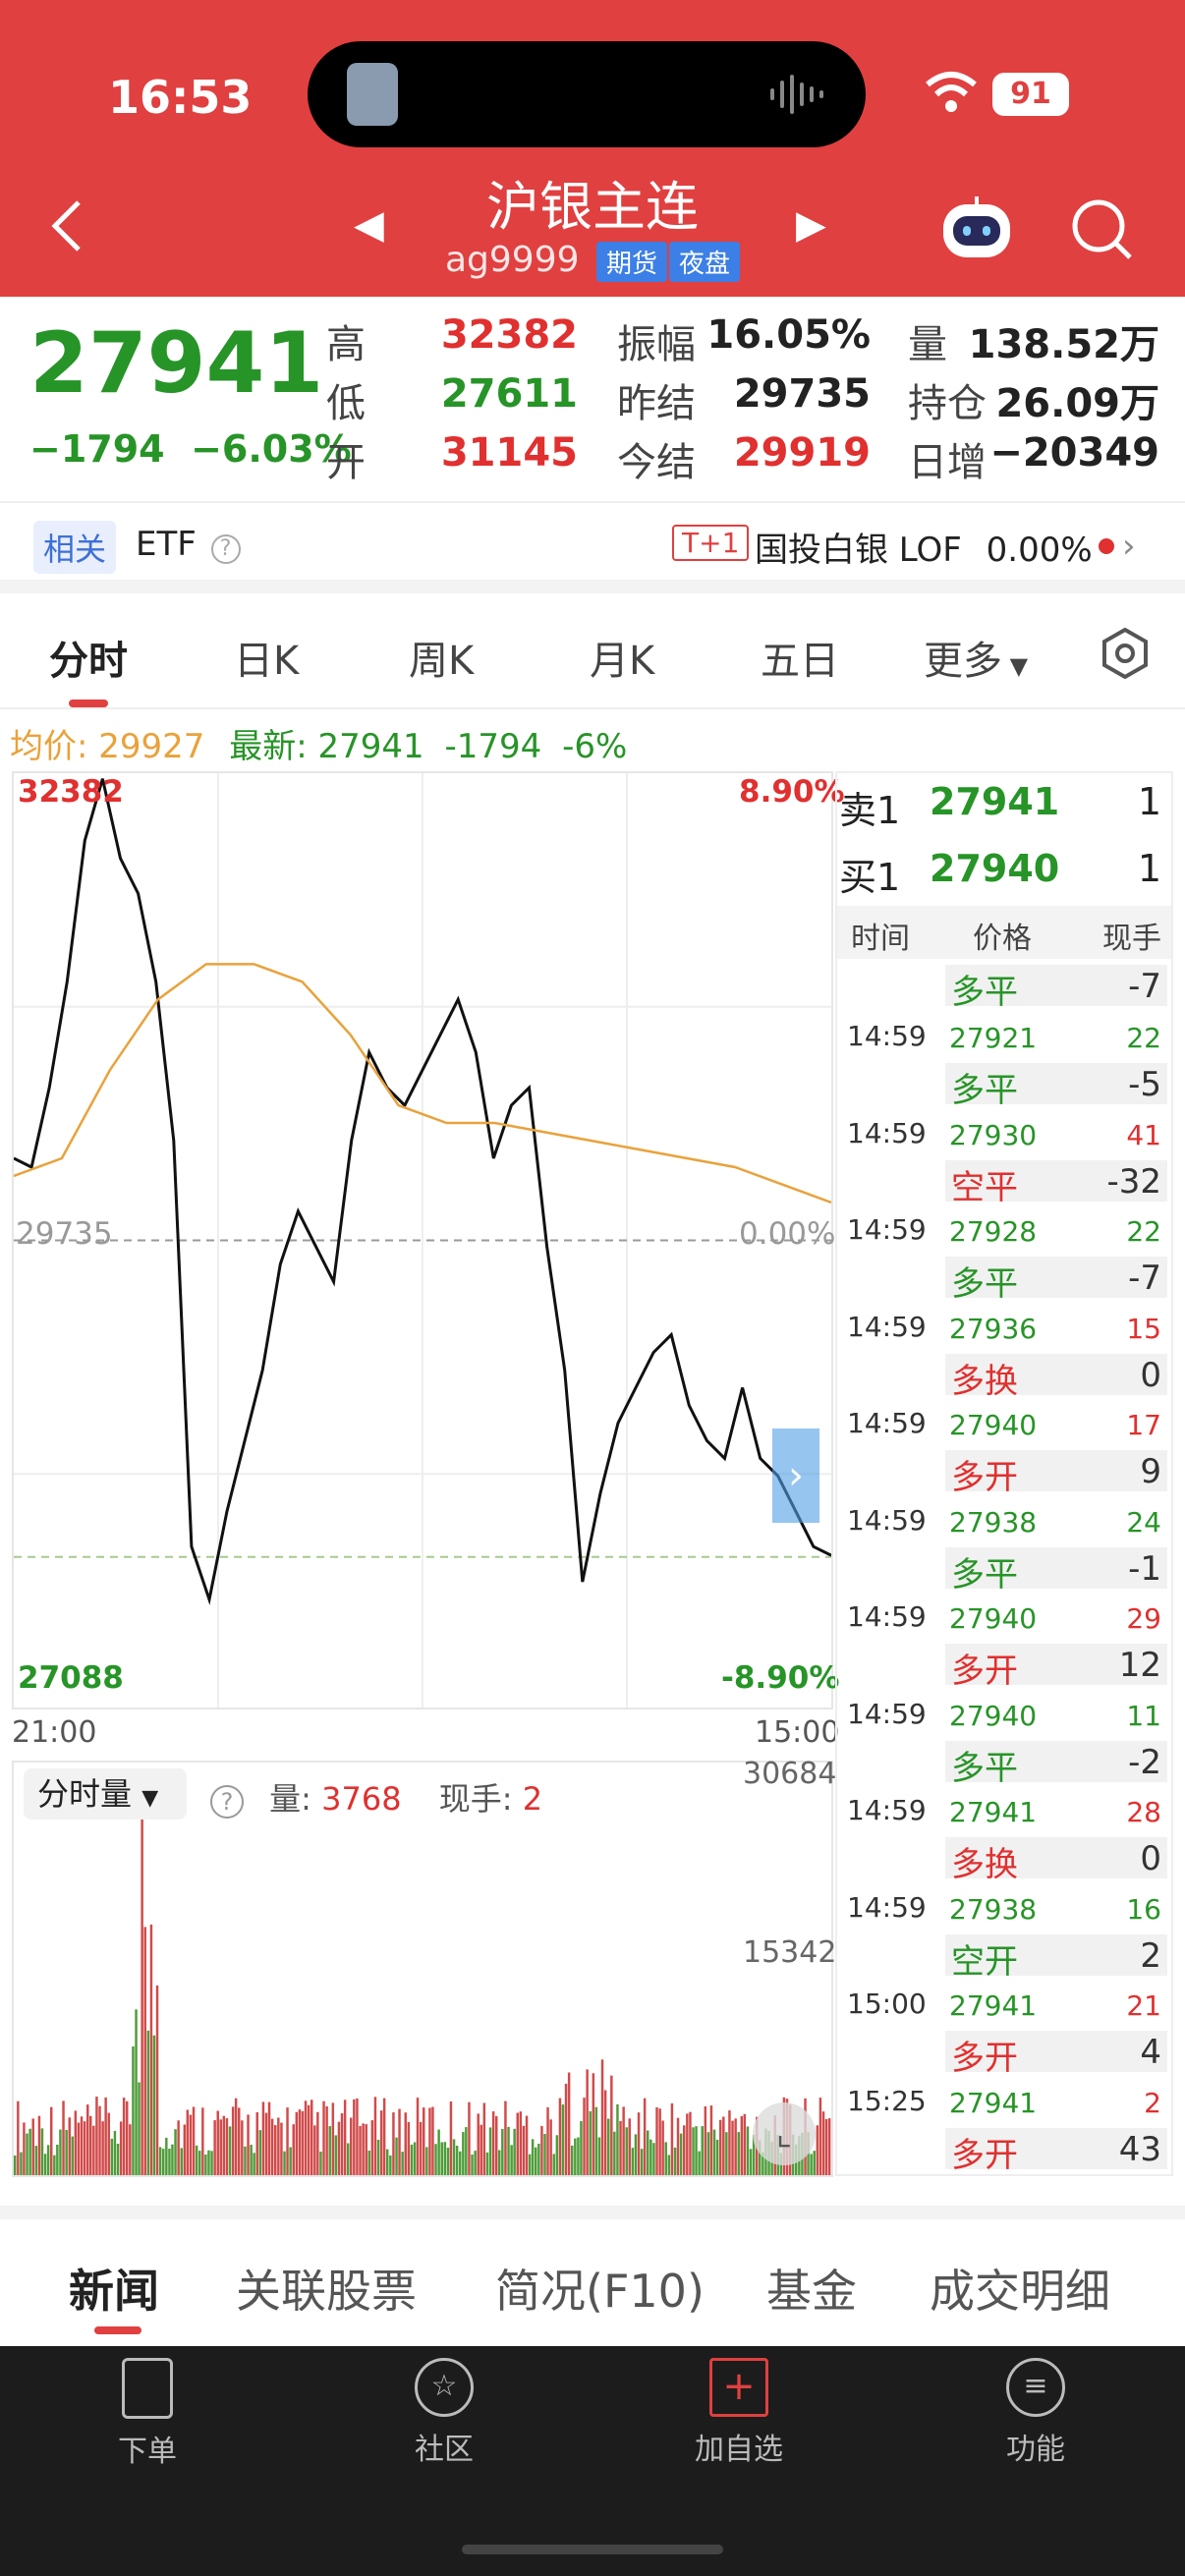 The image size is (1185, 2576). What do you see at coordinates (532, 1799) in the screenshot?
I see `hand-value: 2` at bounding box center [532, 1799].